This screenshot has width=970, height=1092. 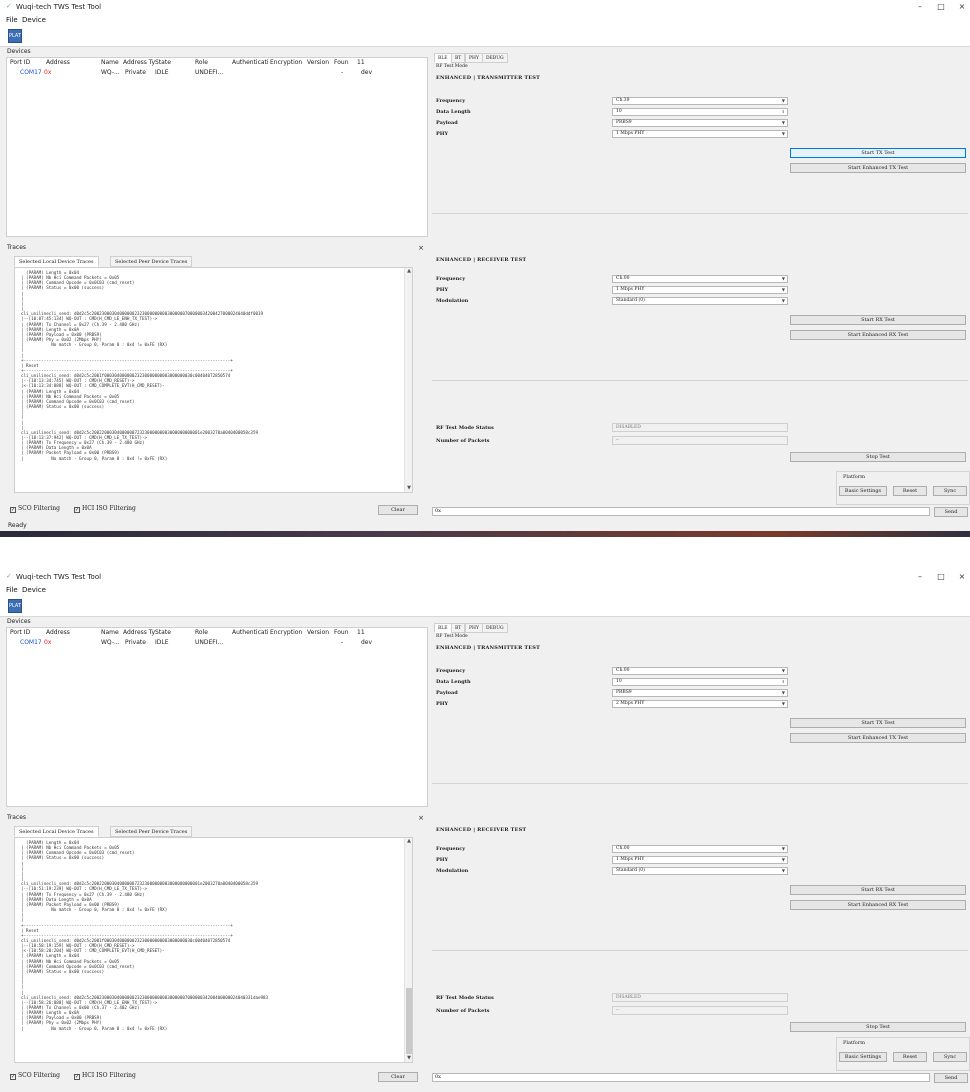 I want to click on tx-frequency-select: Ch.00 ▼, so click(x=700, y=671).